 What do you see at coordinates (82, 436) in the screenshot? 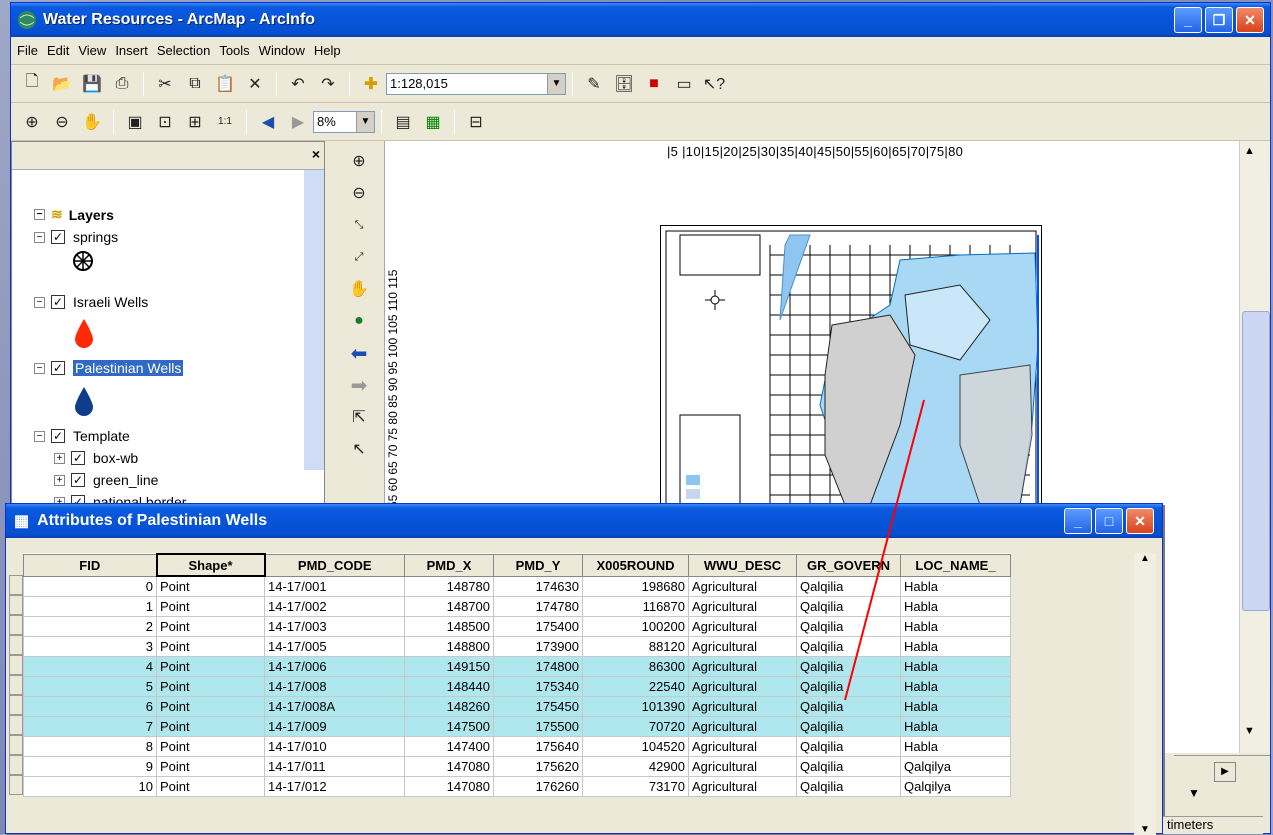
I see `layer-template: − ✓ Template` at bounding box center [82, 436].